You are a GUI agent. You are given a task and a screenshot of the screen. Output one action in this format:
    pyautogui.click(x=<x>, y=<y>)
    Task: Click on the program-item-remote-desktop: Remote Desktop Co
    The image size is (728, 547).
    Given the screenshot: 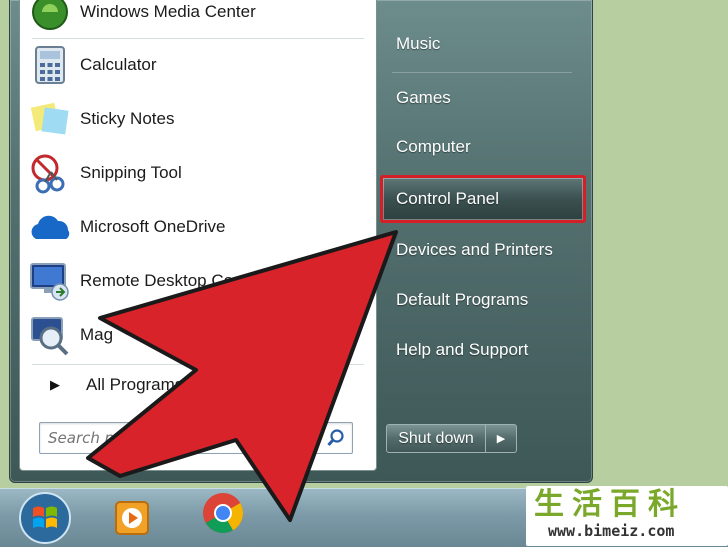 What is the action you would take?
    pyautogui.click(x=196, y=281)
    